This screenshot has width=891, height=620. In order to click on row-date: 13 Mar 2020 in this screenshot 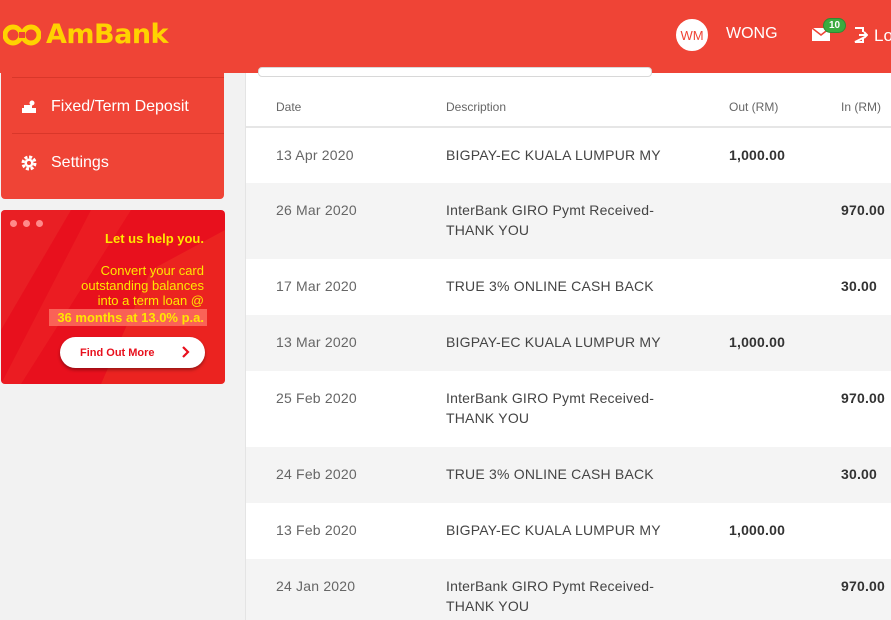, I will do `click(316, 342)`.